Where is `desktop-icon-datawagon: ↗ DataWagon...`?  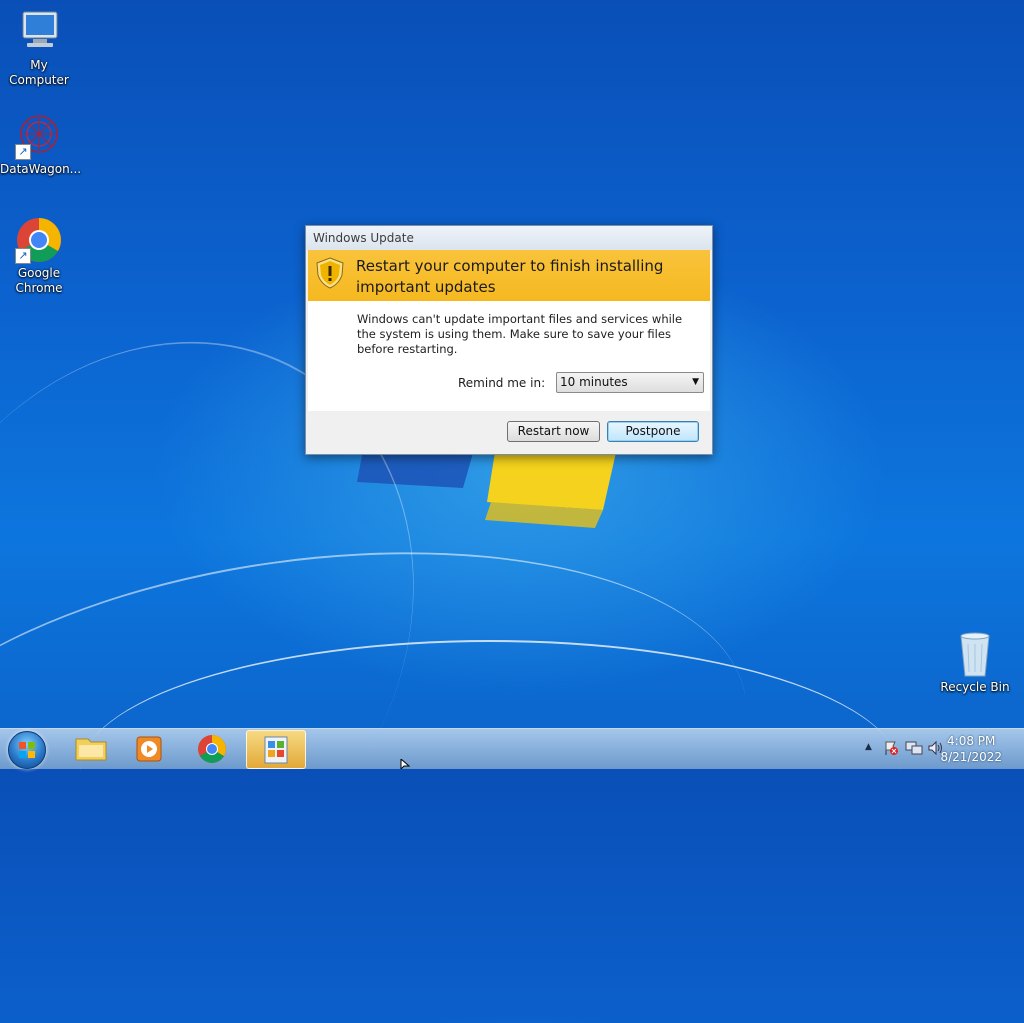
desktop-icon-datawagon: ↗ DataWagon... is located at coordinates (41, 144).